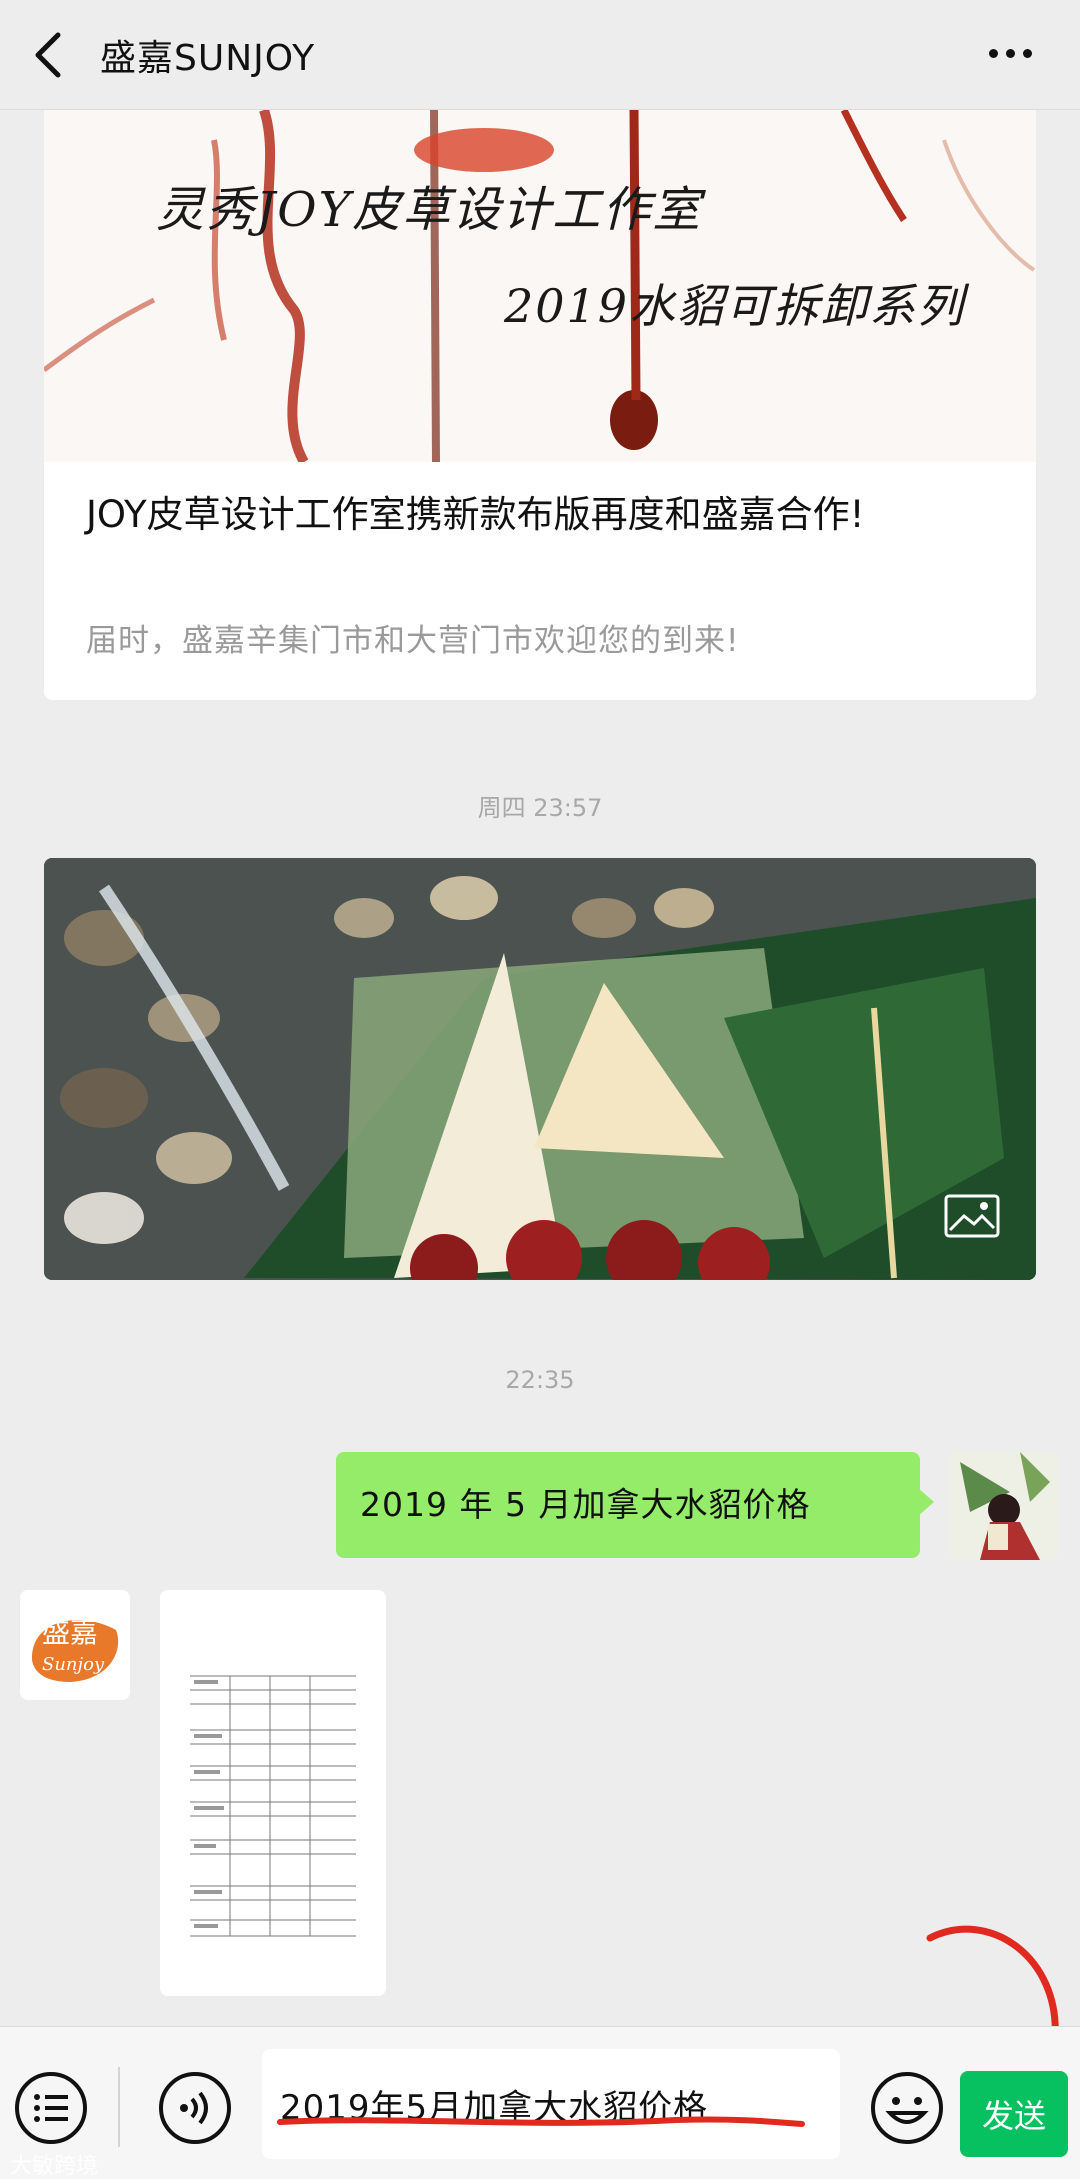 This screenshot has height=2179, width=1080. What do you see at coordinates (475, 514) in the screenshot?
I see `article-title: JOY皮草设计工作室携新款布版再度和盛嘉合作!` at bounding box center [475, 514].